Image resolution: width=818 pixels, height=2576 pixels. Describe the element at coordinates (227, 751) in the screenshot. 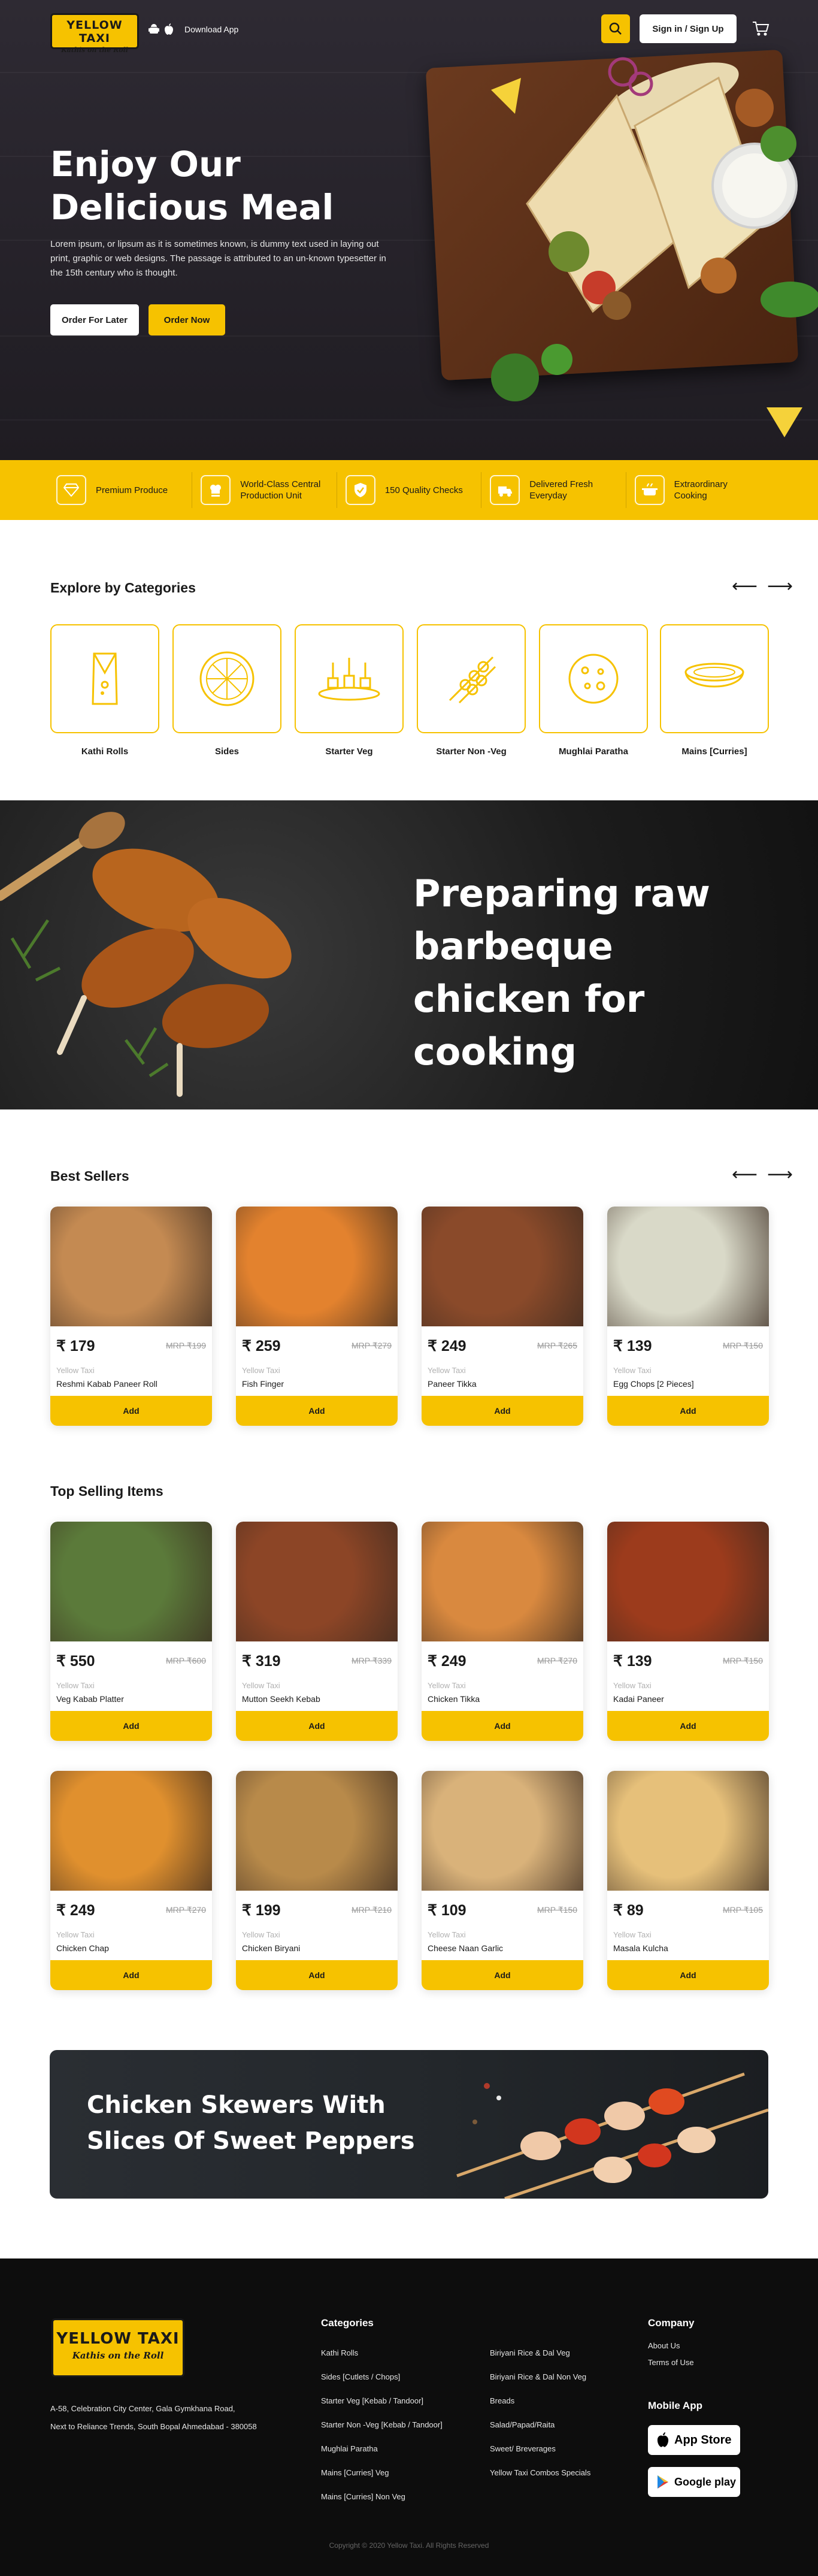

I see `category-label: Sides` at that location.